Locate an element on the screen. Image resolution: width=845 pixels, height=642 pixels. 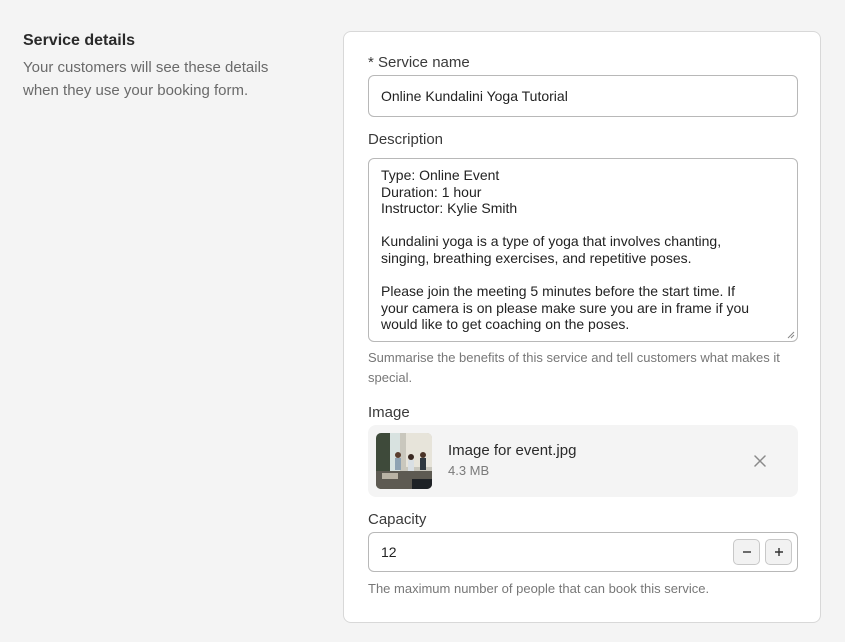
description-label: Description is located at coordinates (406, 139).